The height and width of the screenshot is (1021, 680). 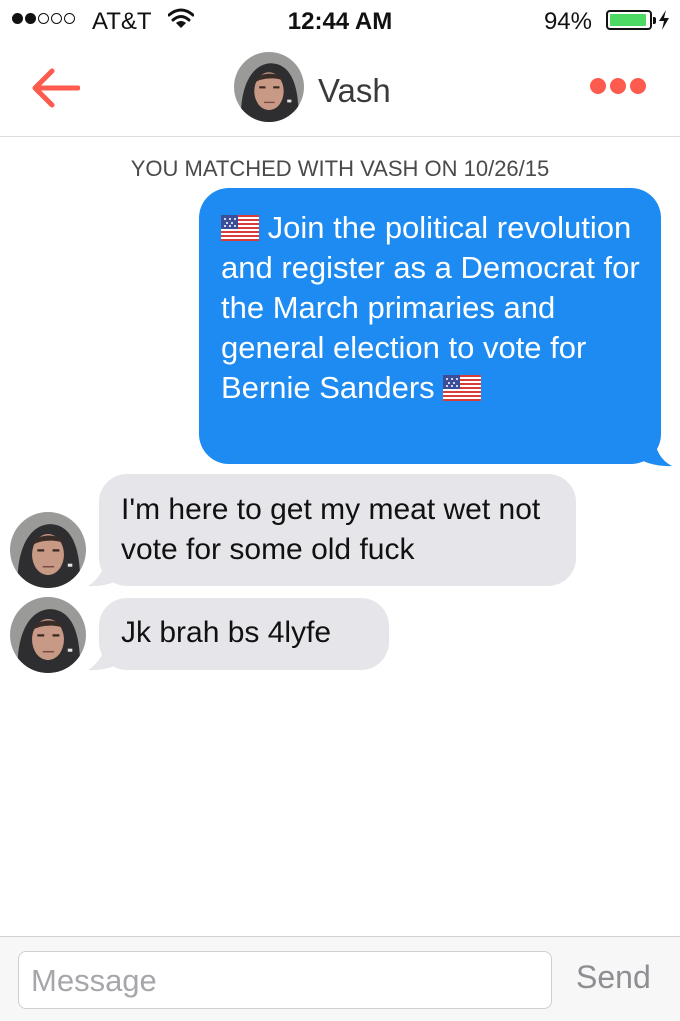 What do you see at coordinates (269, 87) in the screenshot?
I see `match-avatar` at bounding box center [269, 87].